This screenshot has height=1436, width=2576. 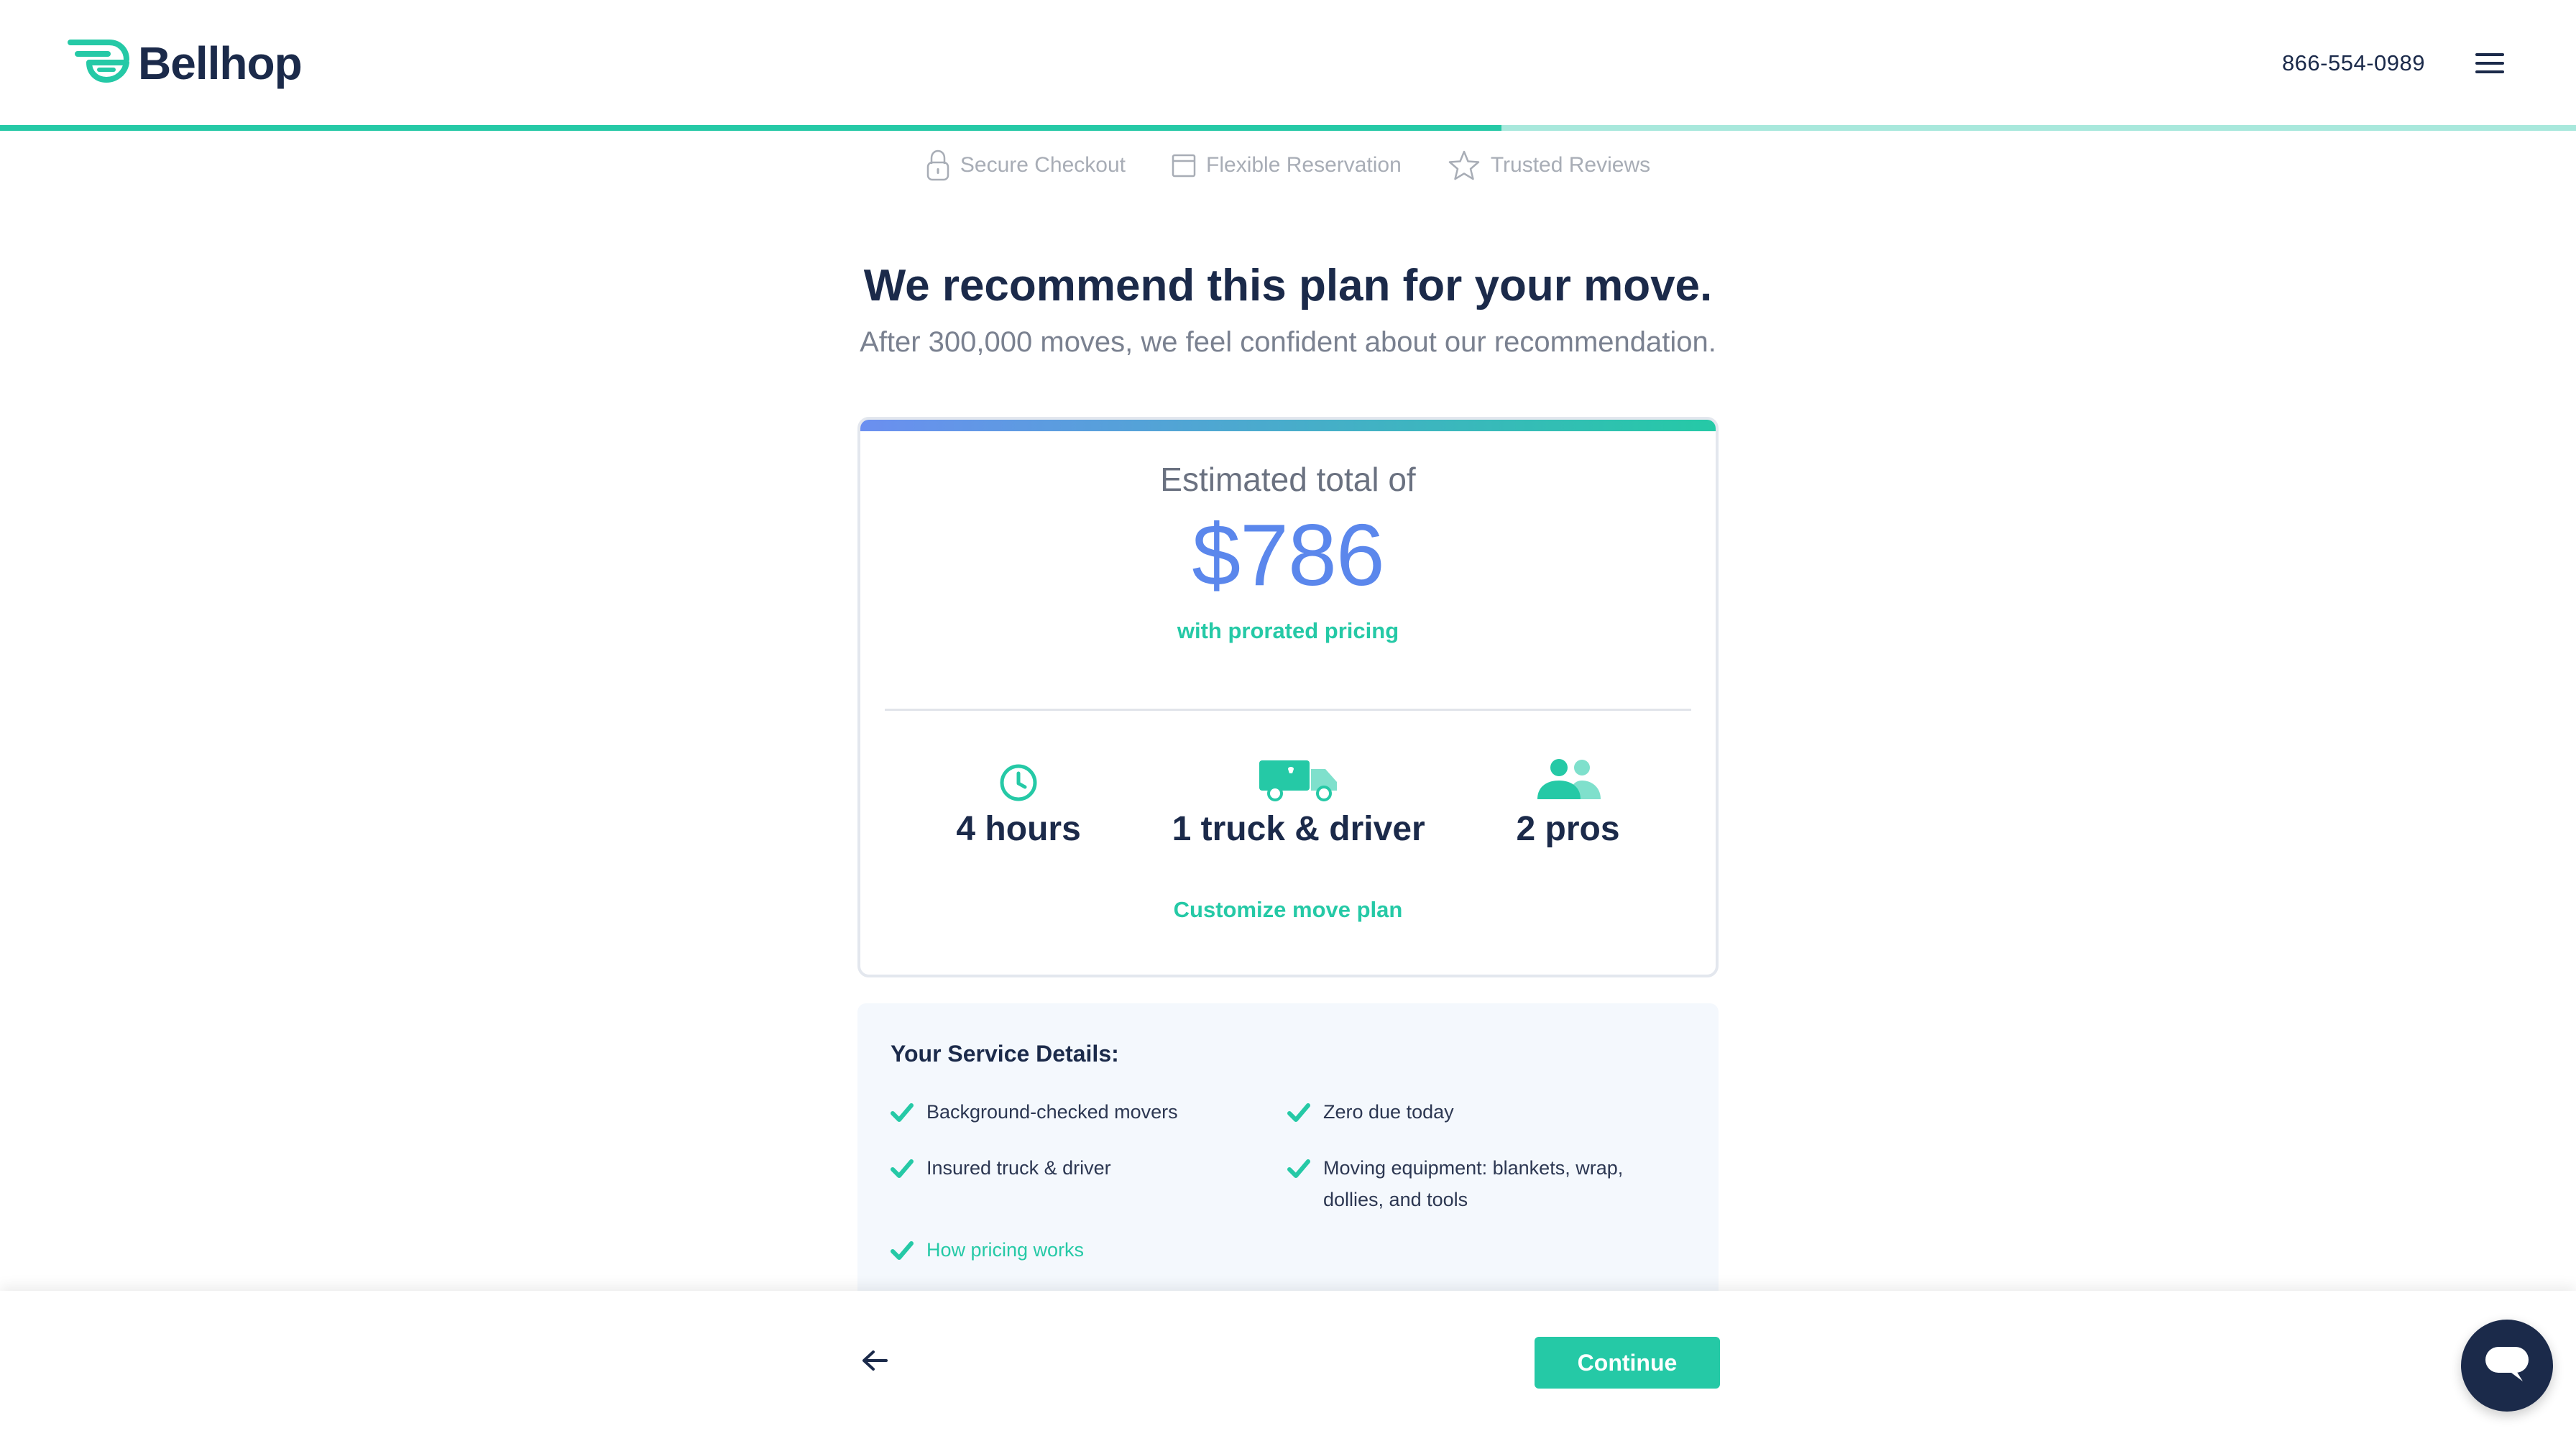 What do you see at coordinates (220, 63) in the screenshot?
I see `logo-text: Bellhop` at bounding box center [220, 63].